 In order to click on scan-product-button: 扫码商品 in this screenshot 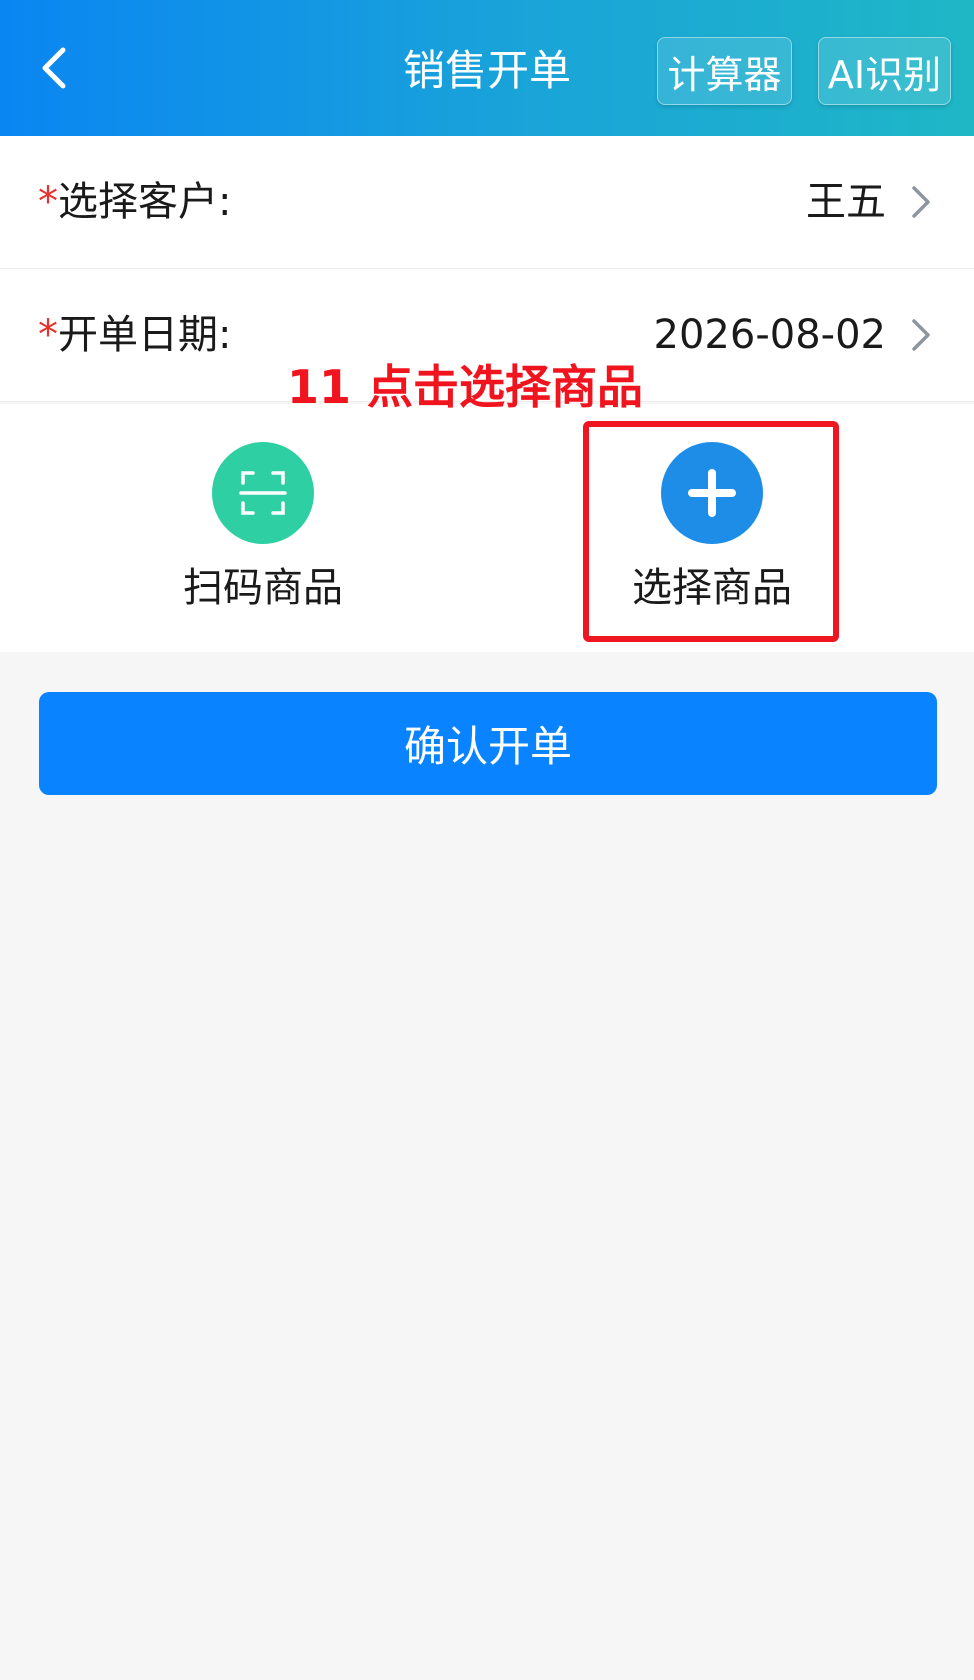, I will do `click(263, 532)`.